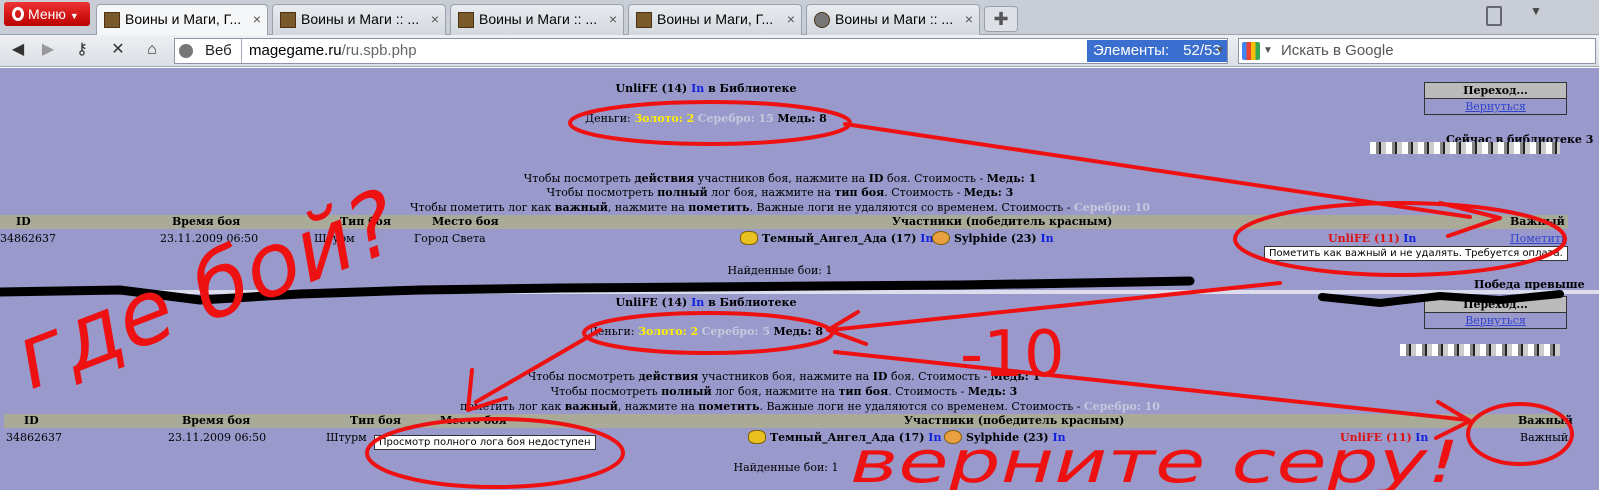 The image size is (1599, 490). Describe the element at coordinates (1155, 459) in the screenshot. I see `annotation-return-silver: верните серу!` at that location.